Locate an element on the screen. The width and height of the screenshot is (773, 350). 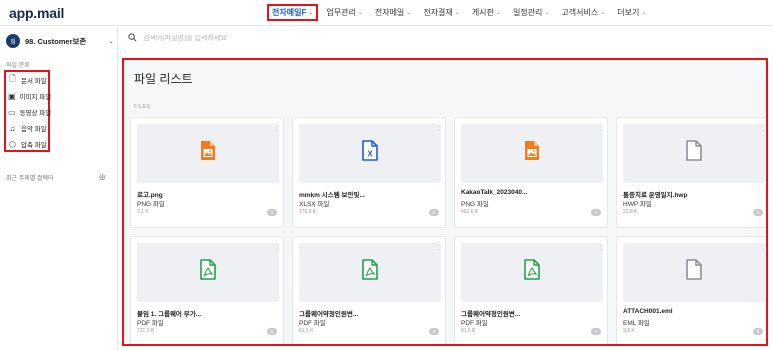
category-item-3: ♫ 음악 파일 is located at coordinates (27, 128).